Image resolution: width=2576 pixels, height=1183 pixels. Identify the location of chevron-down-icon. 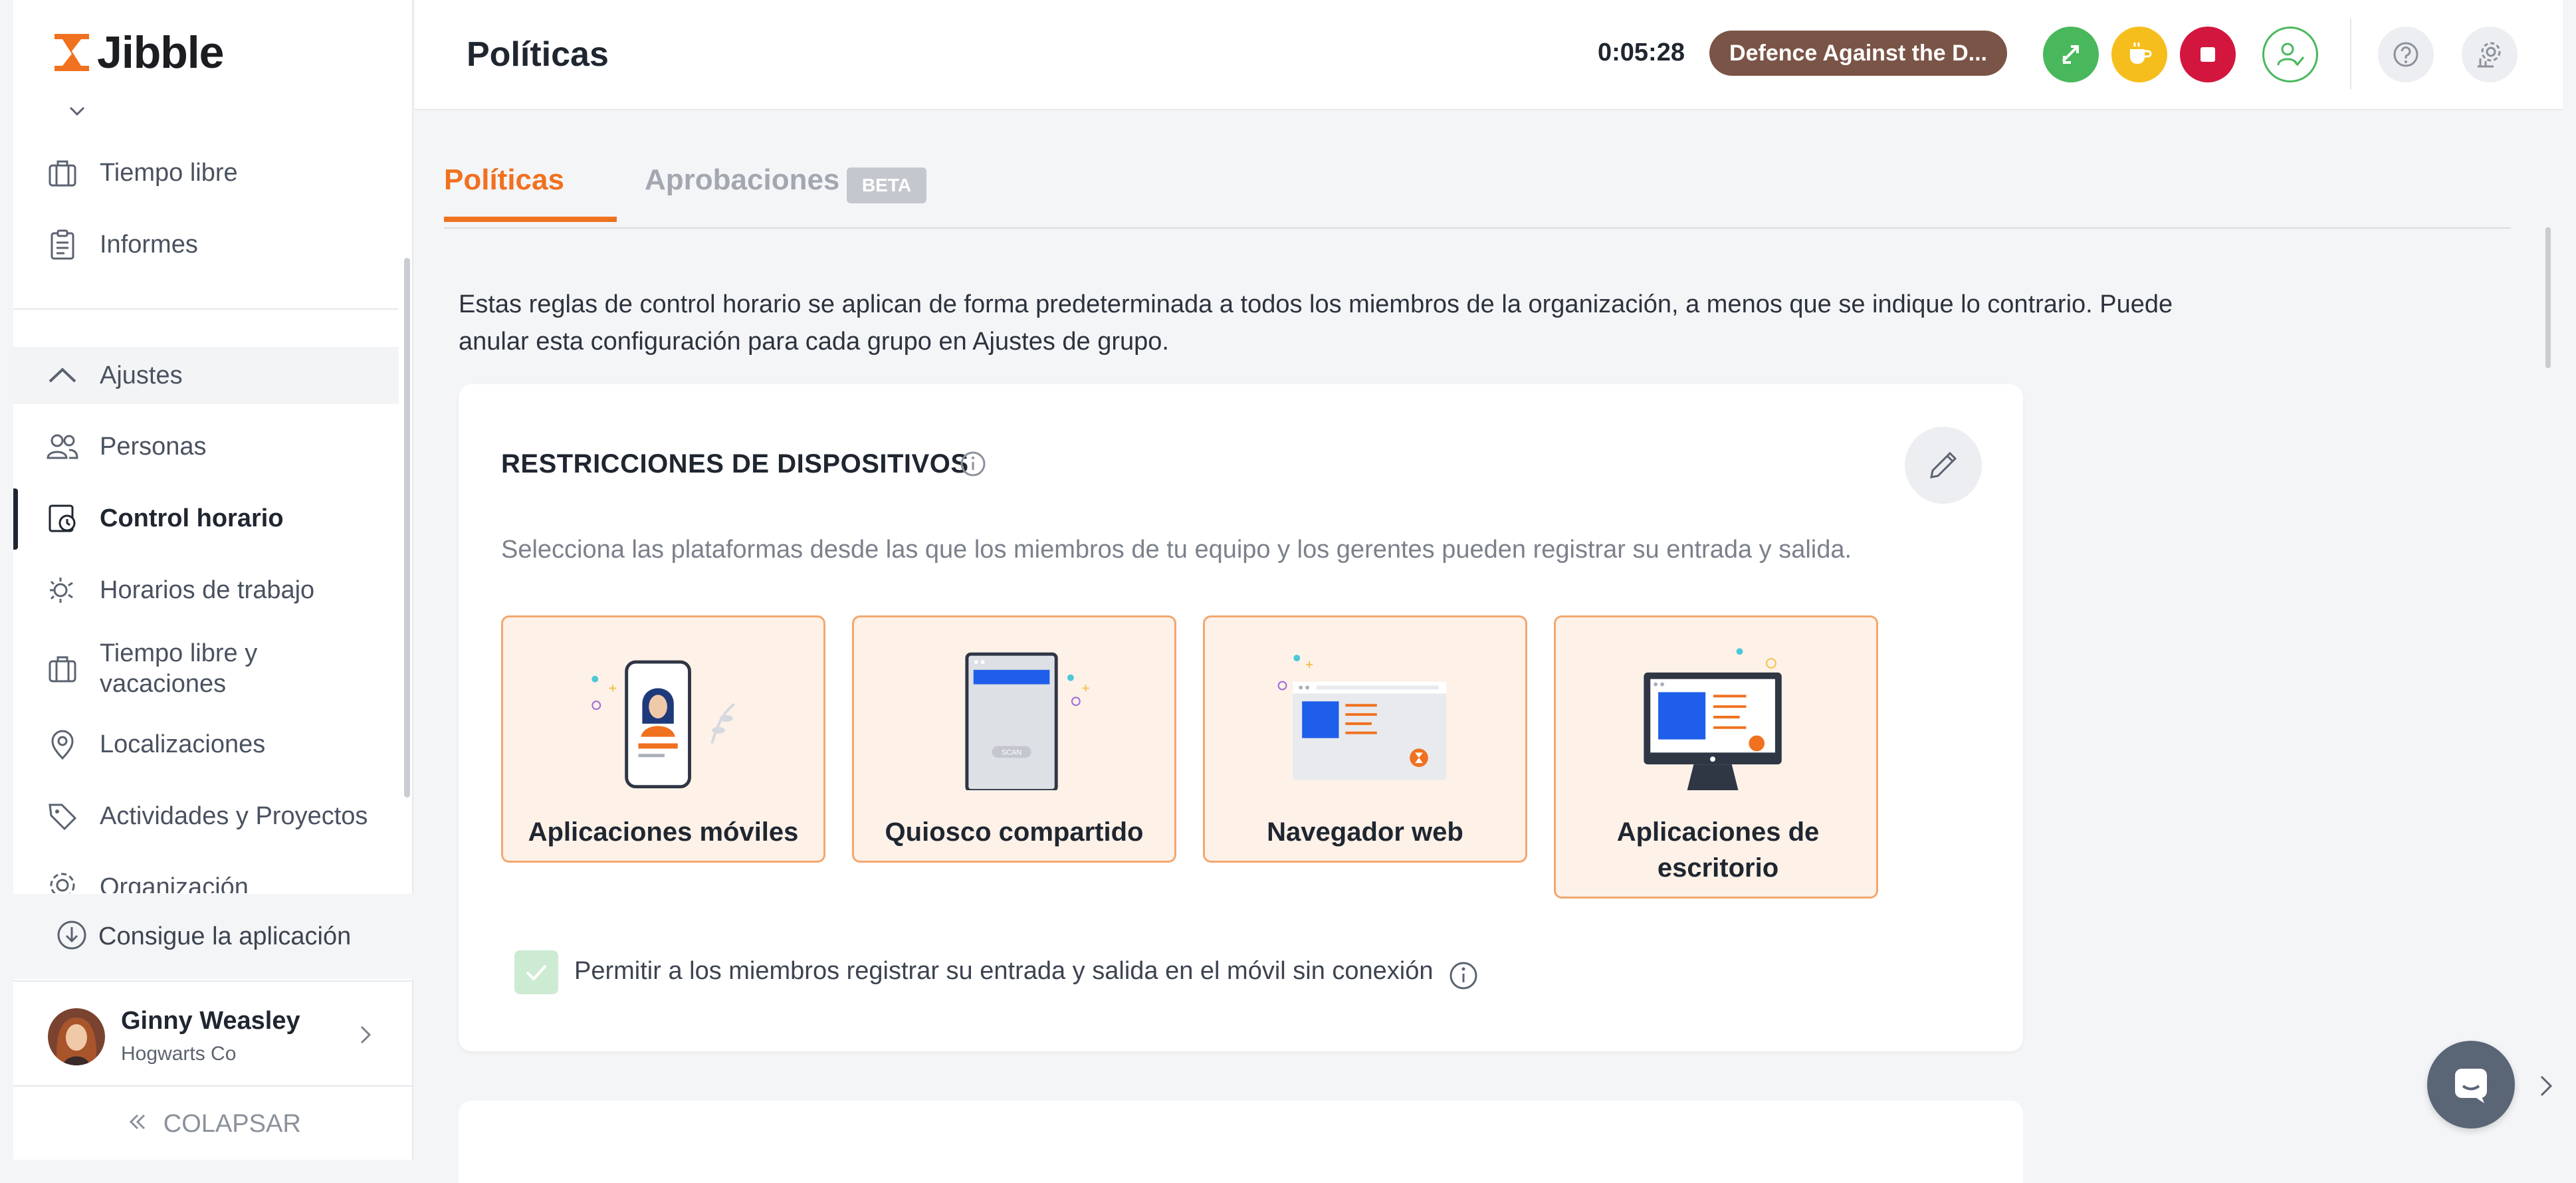
(77, 112).